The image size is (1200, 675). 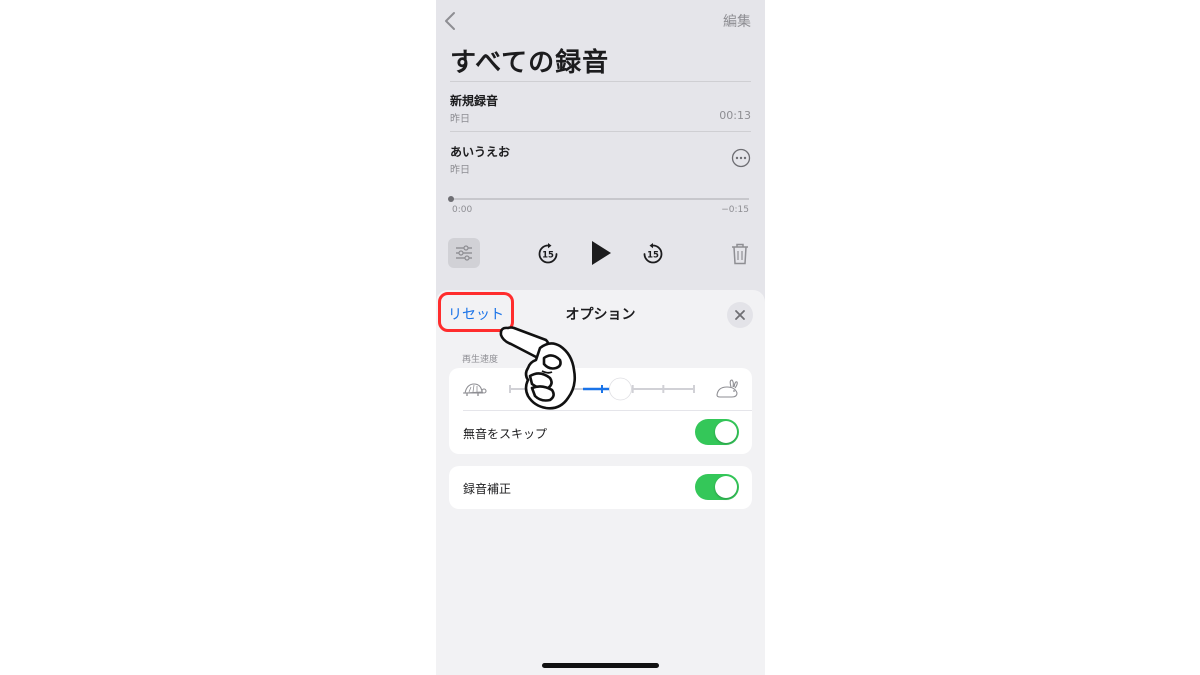 What do you see at coordinates (727, 388) in the screenshot?
I see `rabbit-icon` at bounding box center [727, 388].